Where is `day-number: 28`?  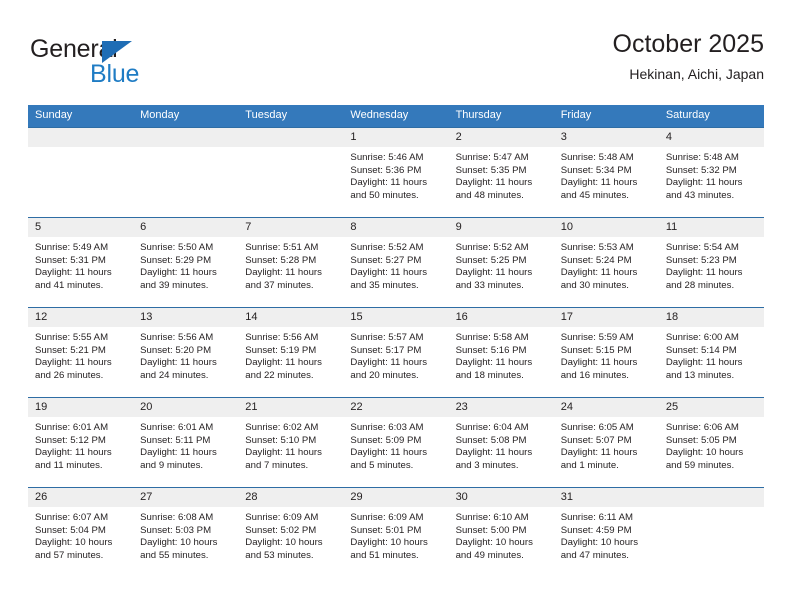 day-number: 28 is located at coordinates (291, 497).